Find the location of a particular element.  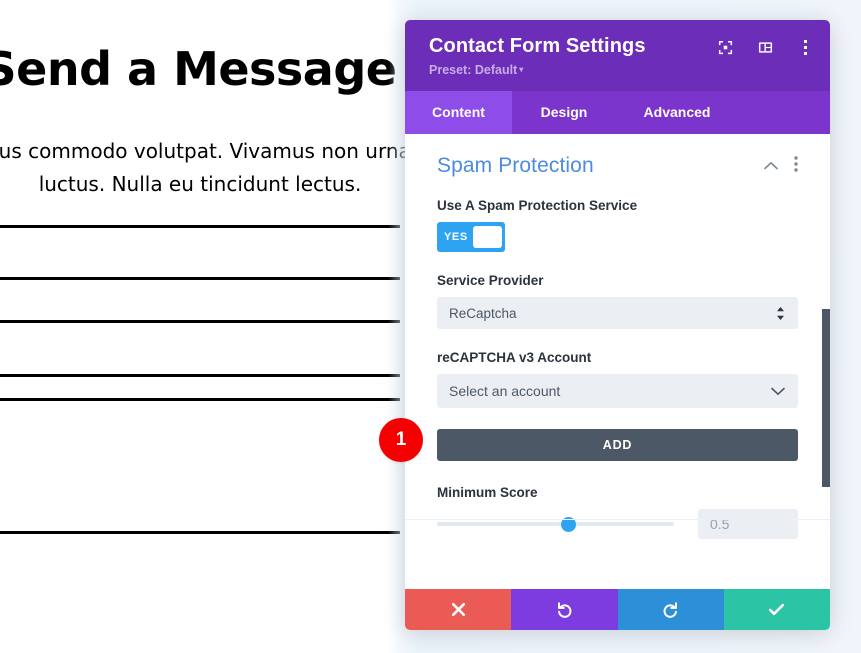

section-divider is located at coordinates (617, 519).